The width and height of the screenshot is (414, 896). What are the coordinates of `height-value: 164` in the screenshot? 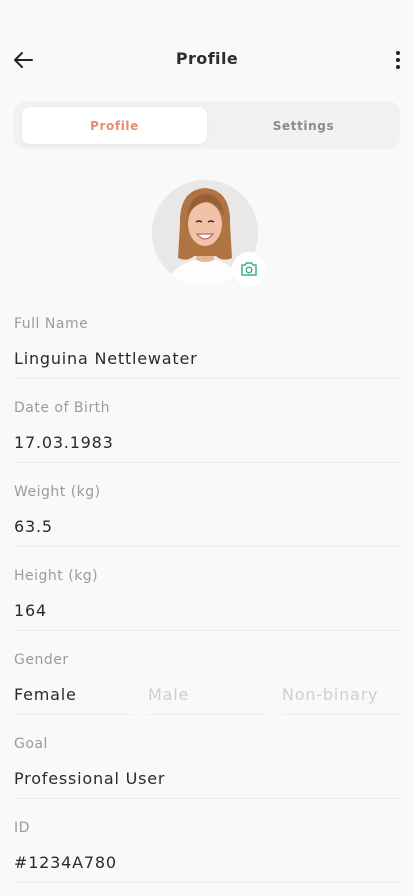 It's located at (30, 610).